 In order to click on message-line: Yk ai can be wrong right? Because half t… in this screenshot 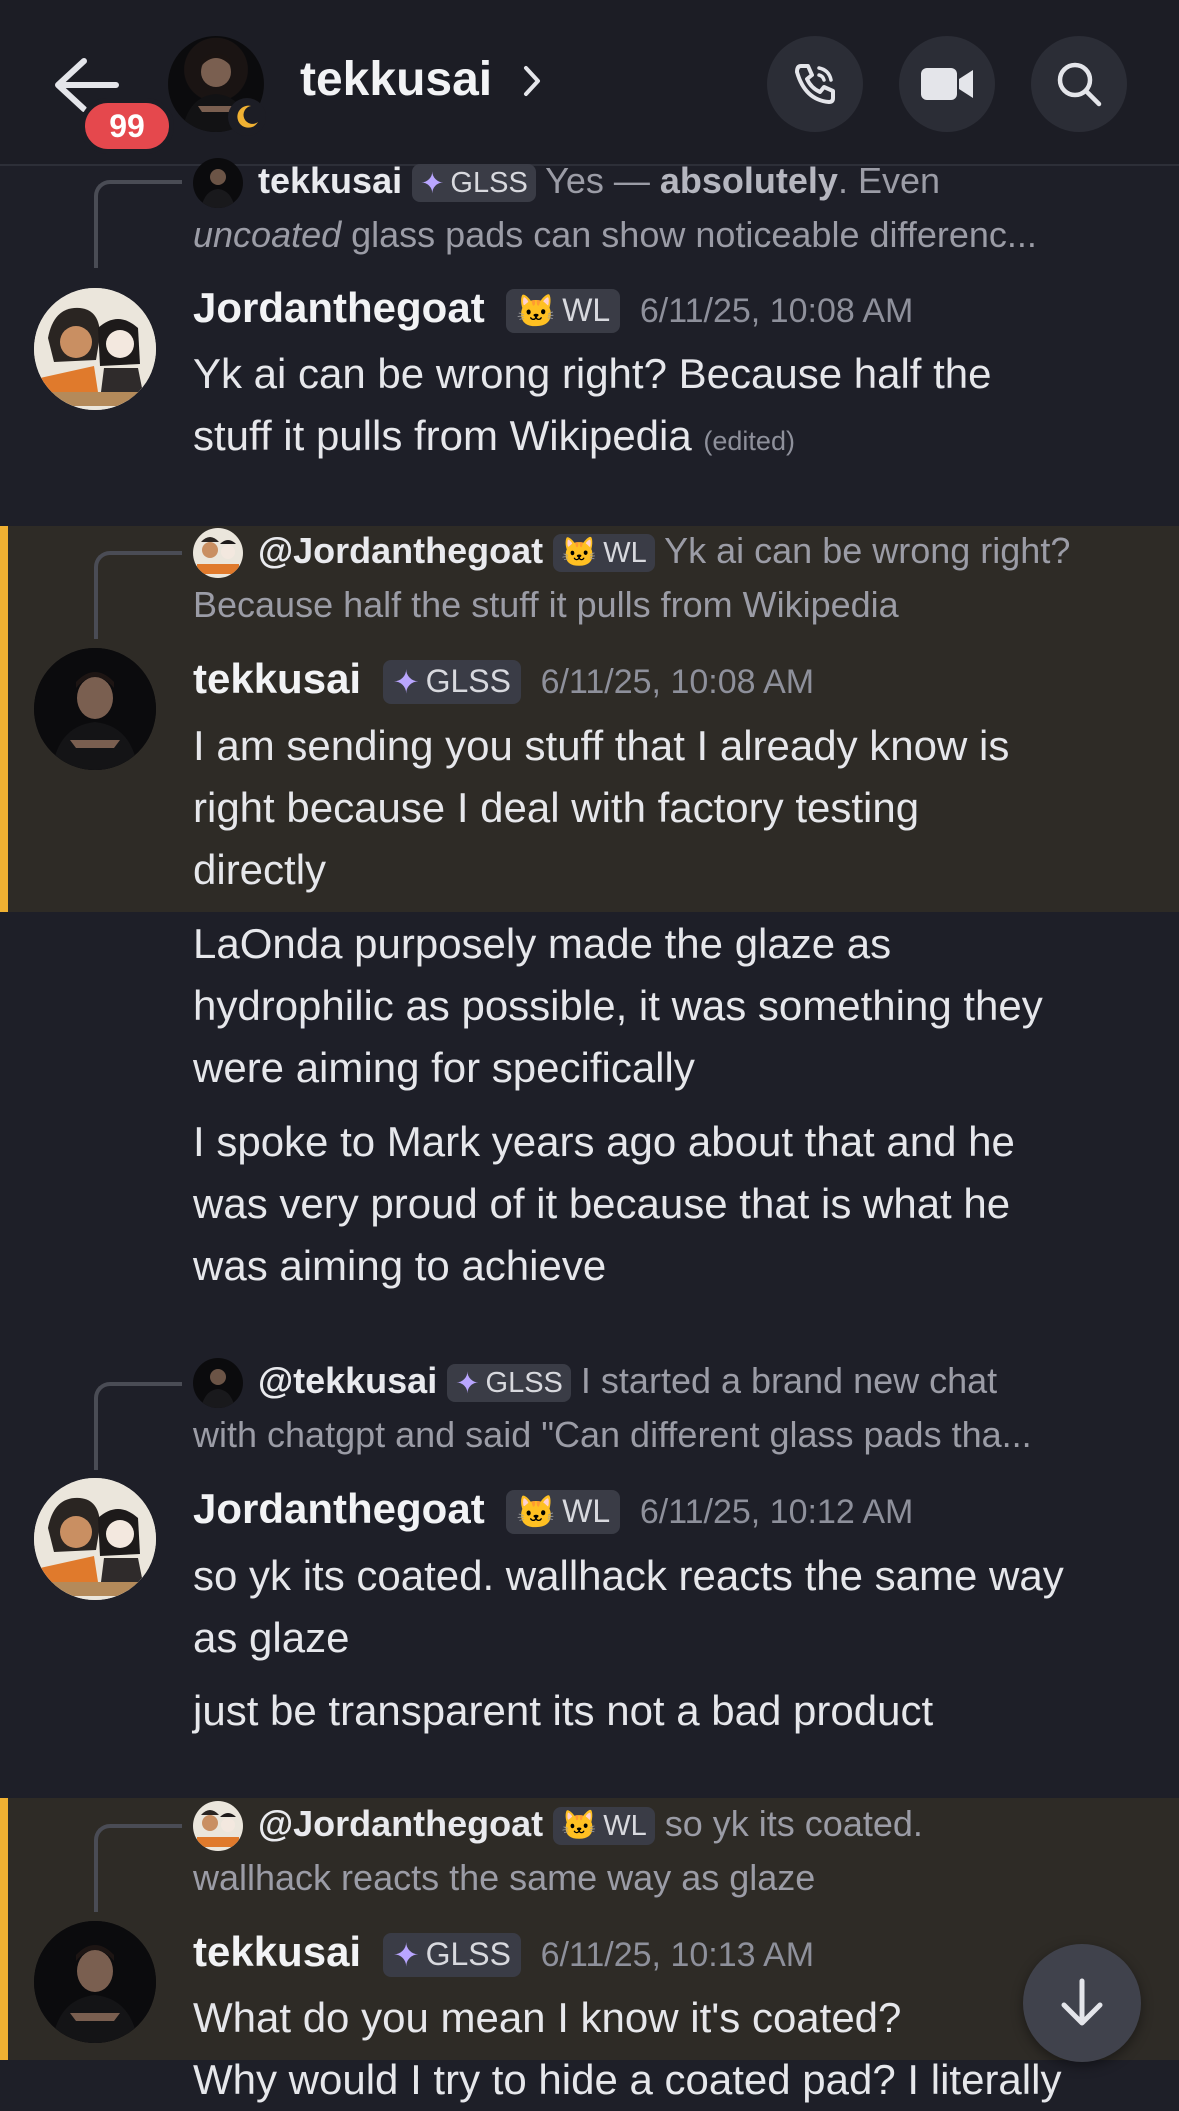, I will do `click(592, 373)`.